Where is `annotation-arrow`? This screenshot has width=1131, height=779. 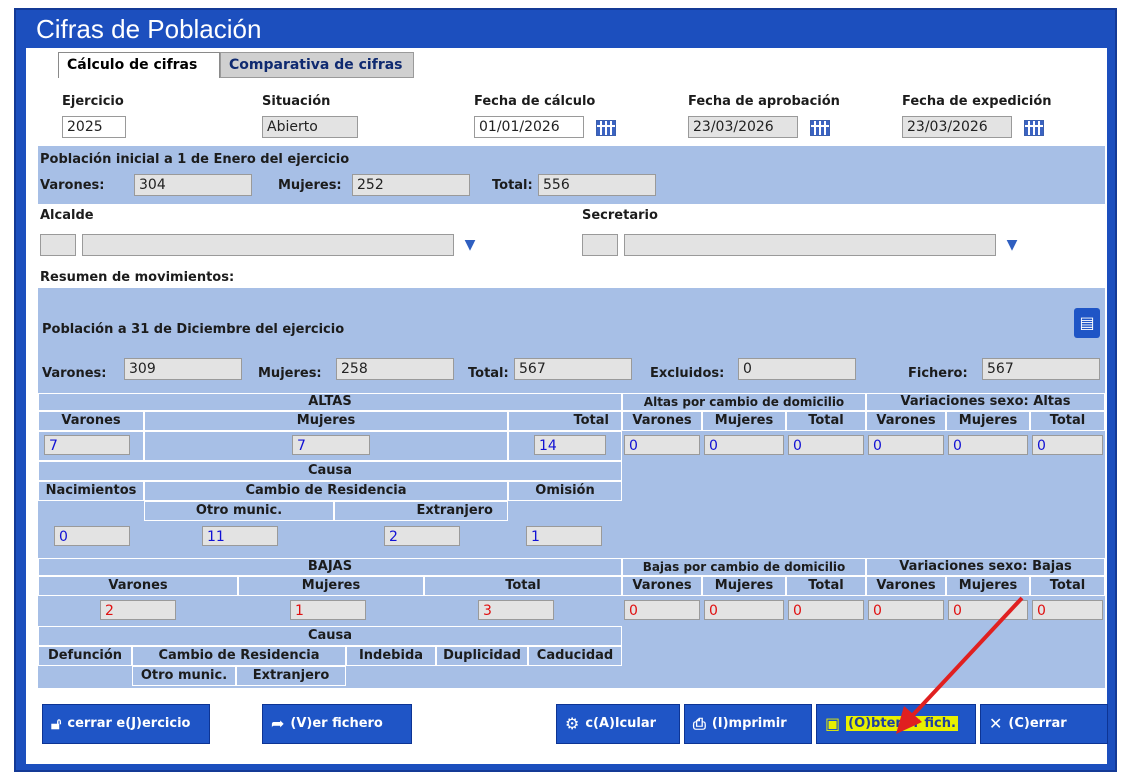 annotation-arrow is located at coordinates (960, 665).